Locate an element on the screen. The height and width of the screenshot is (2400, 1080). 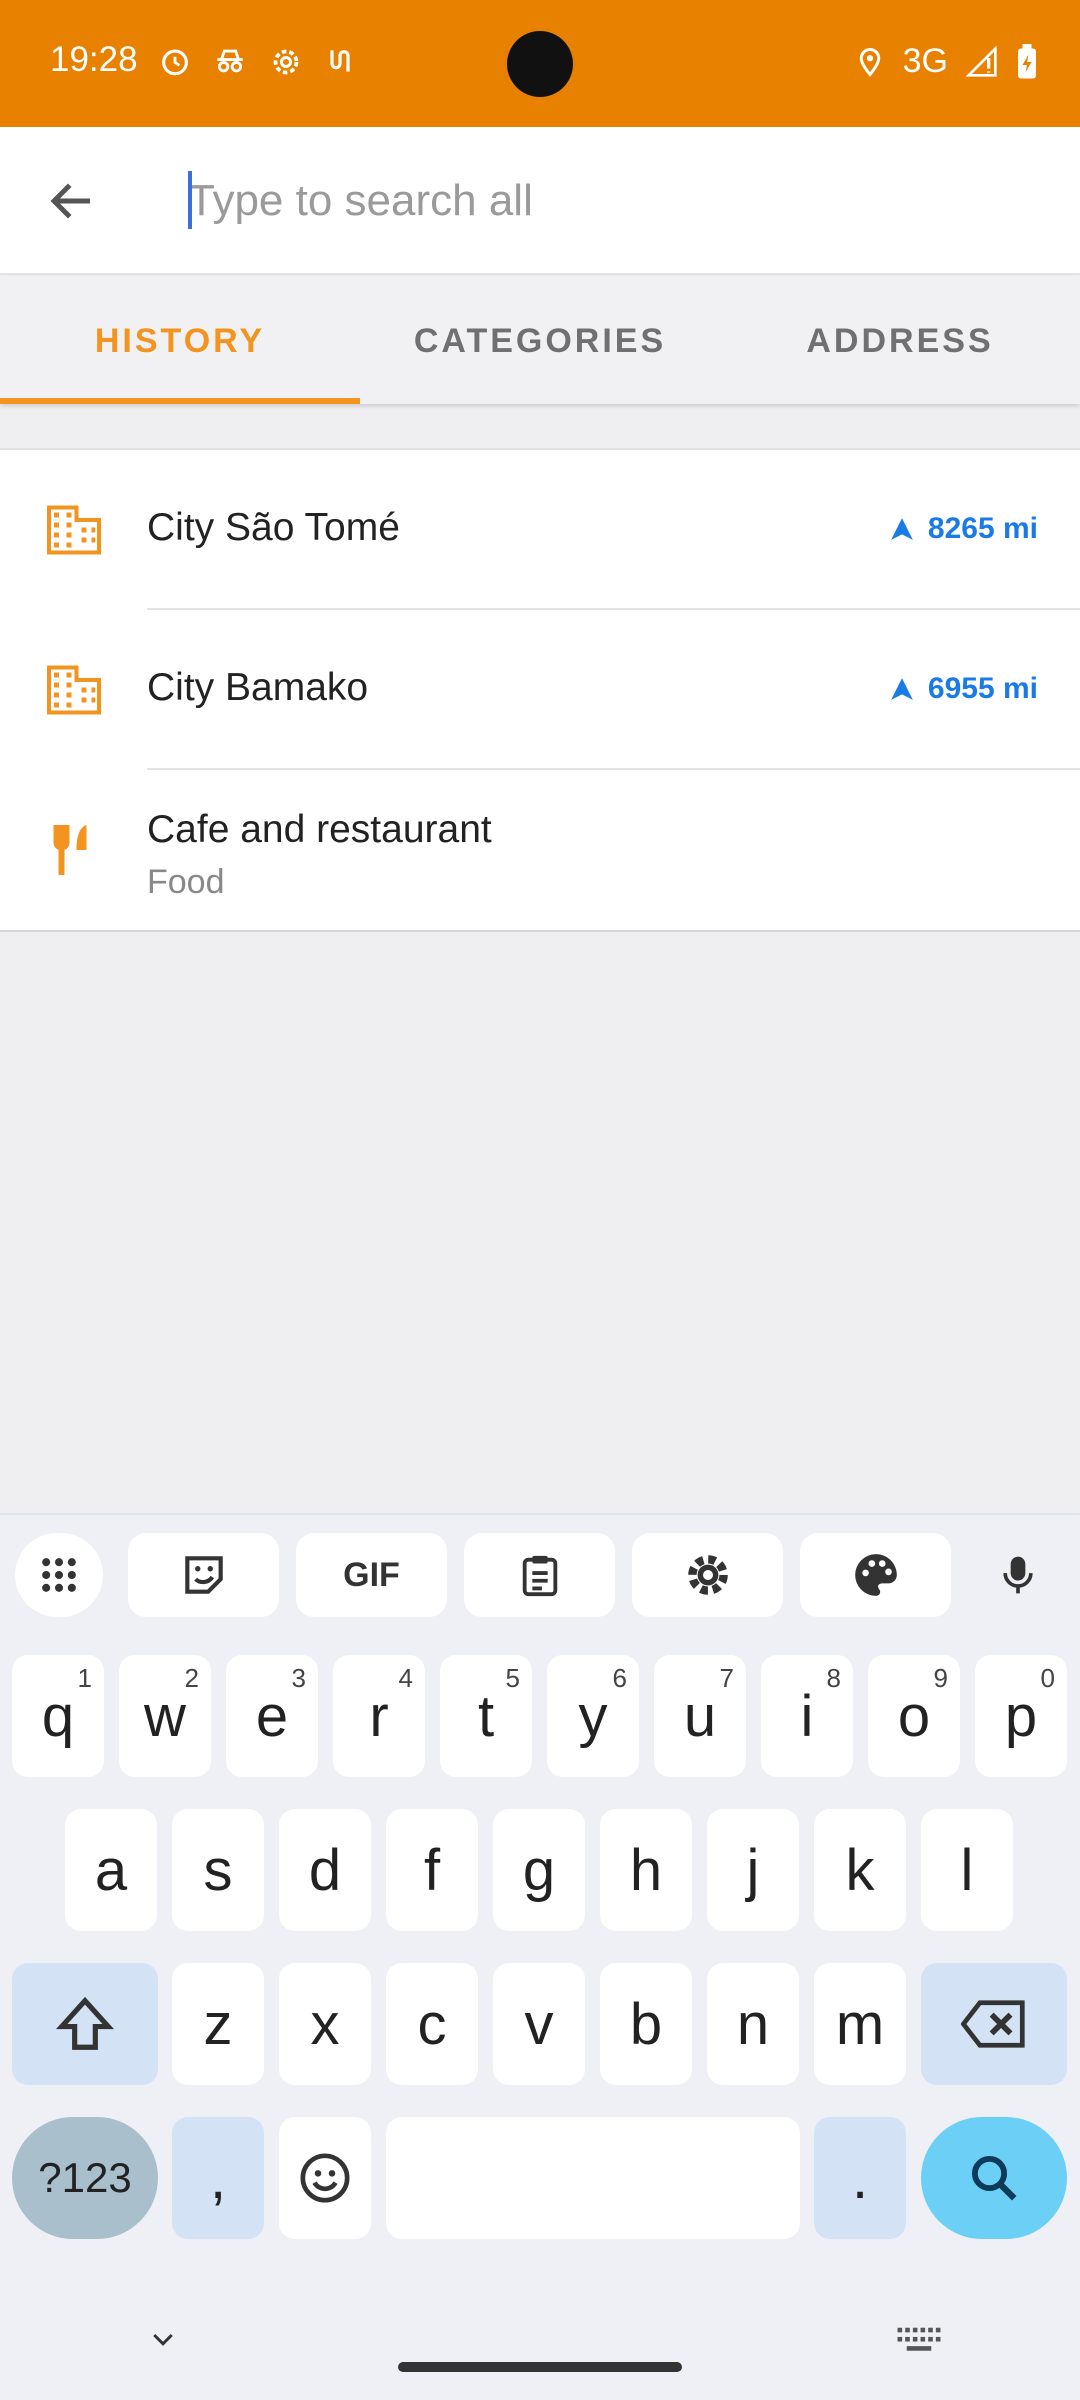
key-w: w2 is located at coordinates (165, 1716).